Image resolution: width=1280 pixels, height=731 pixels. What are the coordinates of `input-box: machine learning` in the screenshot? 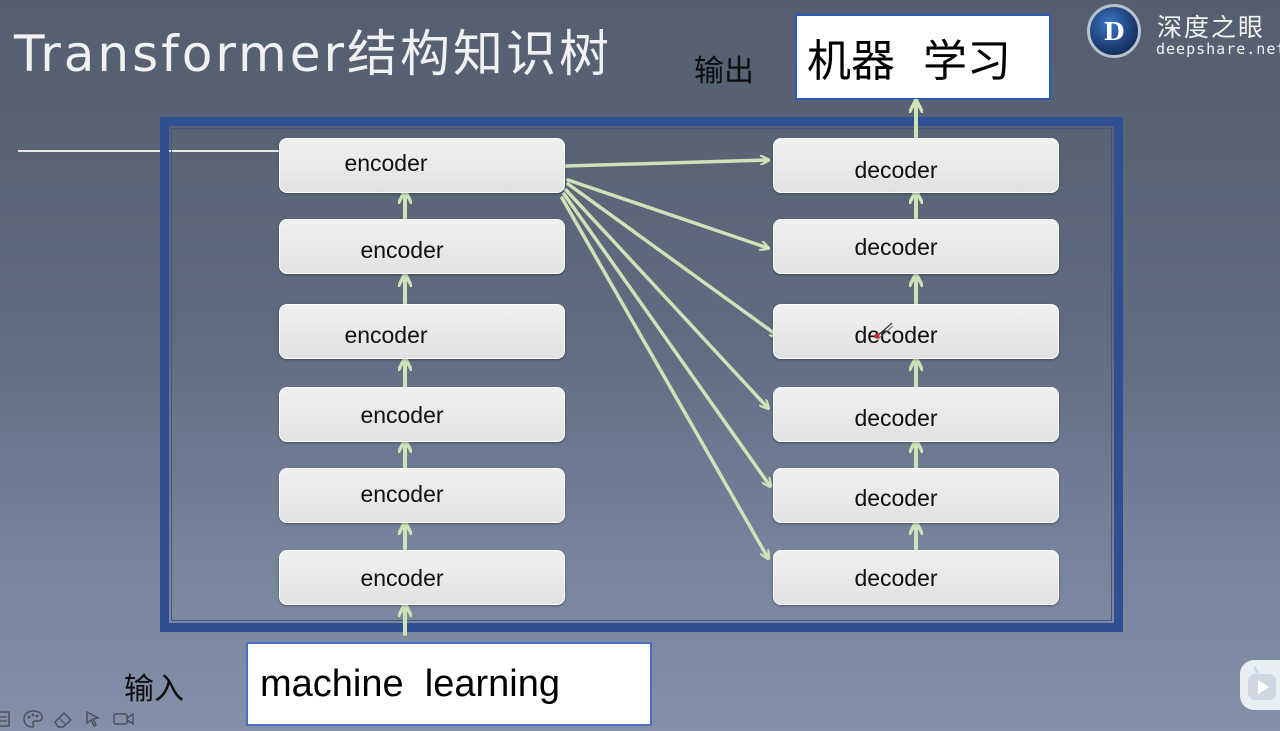 It's located at (449, 684).